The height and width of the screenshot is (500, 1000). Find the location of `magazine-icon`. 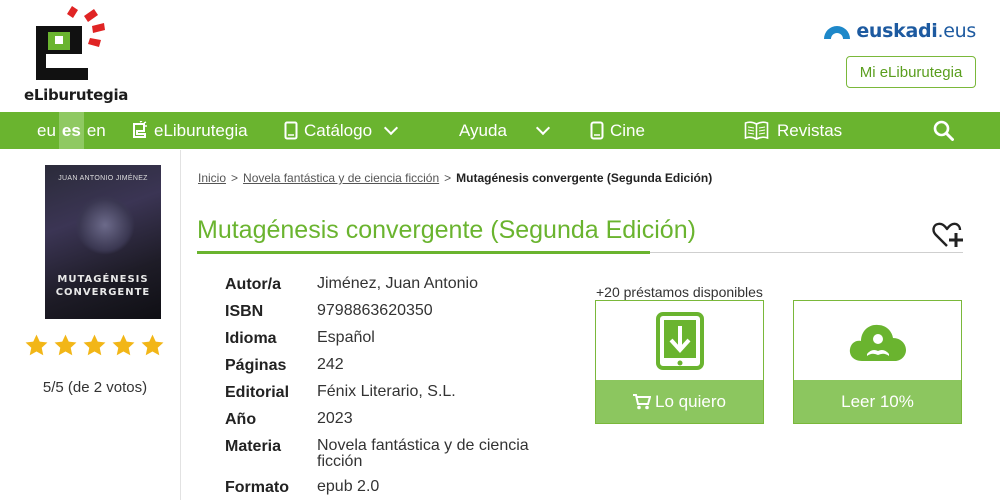

magazine-icon is located at coordinates (756, 130).